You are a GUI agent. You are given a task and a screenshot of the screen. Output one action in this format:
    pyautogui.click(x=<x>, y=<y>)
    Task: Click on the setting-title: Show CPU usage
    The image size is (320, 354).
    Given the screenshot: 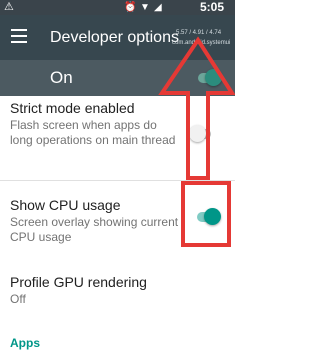 What is the action you would take?
    pyautogui.click(x=65, y=205)
    